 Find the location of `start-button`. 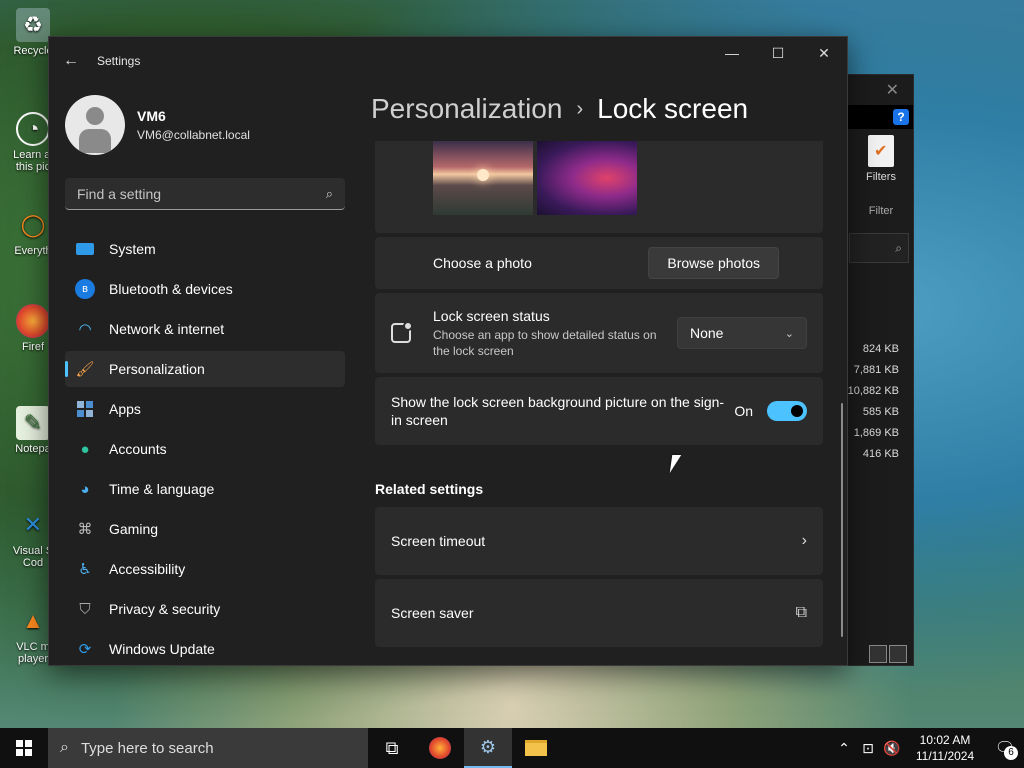

start-button is located at coordinates (24, 748).